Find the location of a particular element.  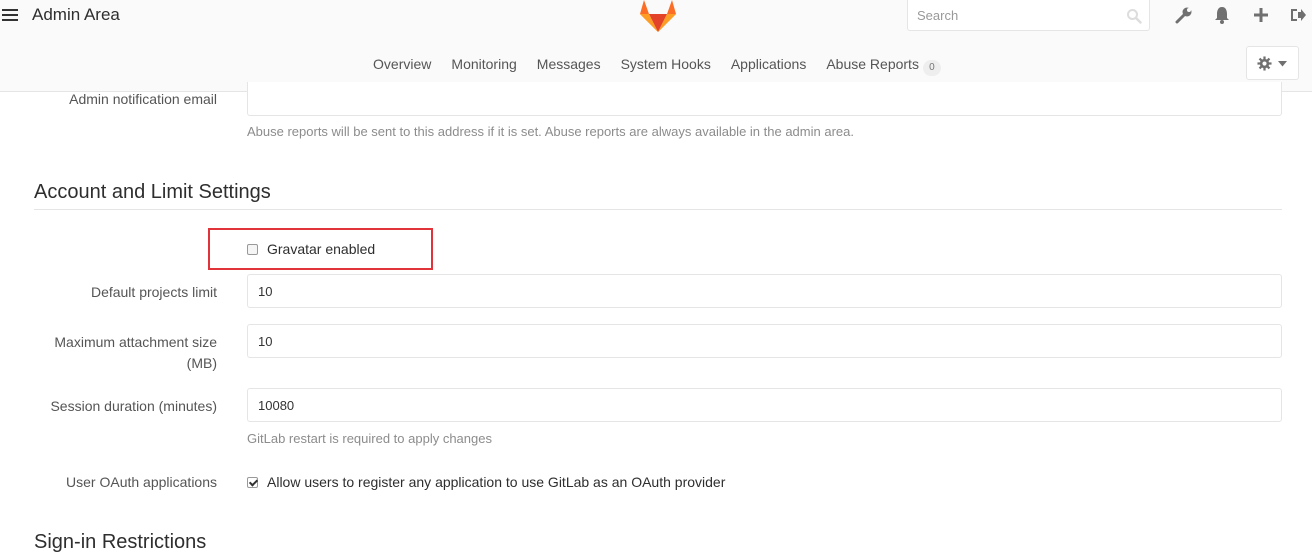

hamburger-menu-icon is located at coordinates (10, 16).